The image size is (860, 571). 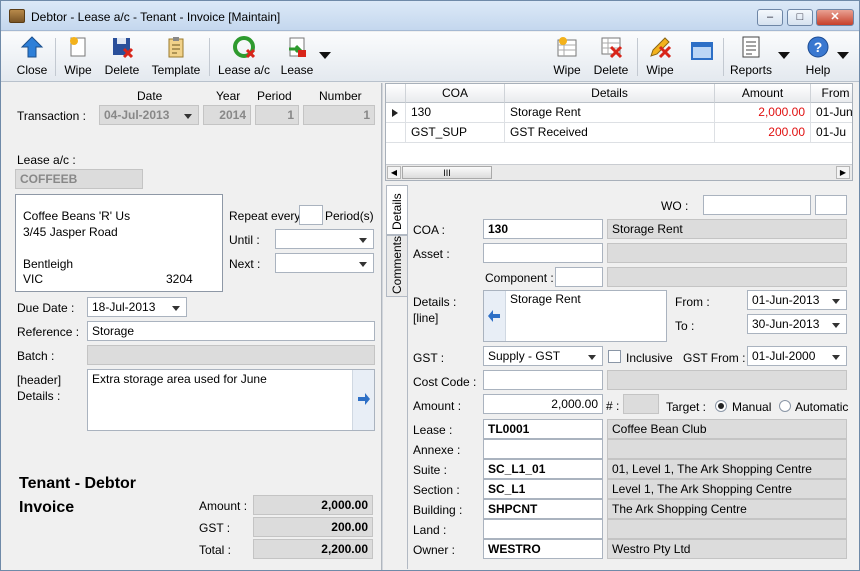 What do you see at coordinates (36, 356) in the screenshot?
I see `batch-label: Batch :` at bounding box center [36, 356].